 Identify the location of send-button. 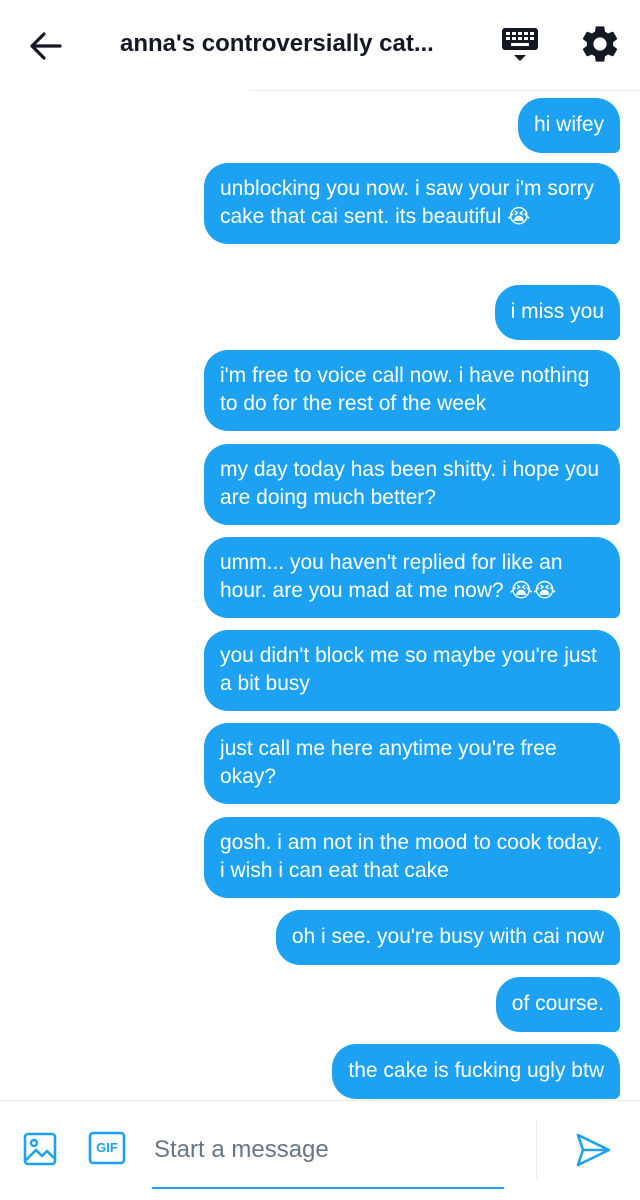
(593, 1150).